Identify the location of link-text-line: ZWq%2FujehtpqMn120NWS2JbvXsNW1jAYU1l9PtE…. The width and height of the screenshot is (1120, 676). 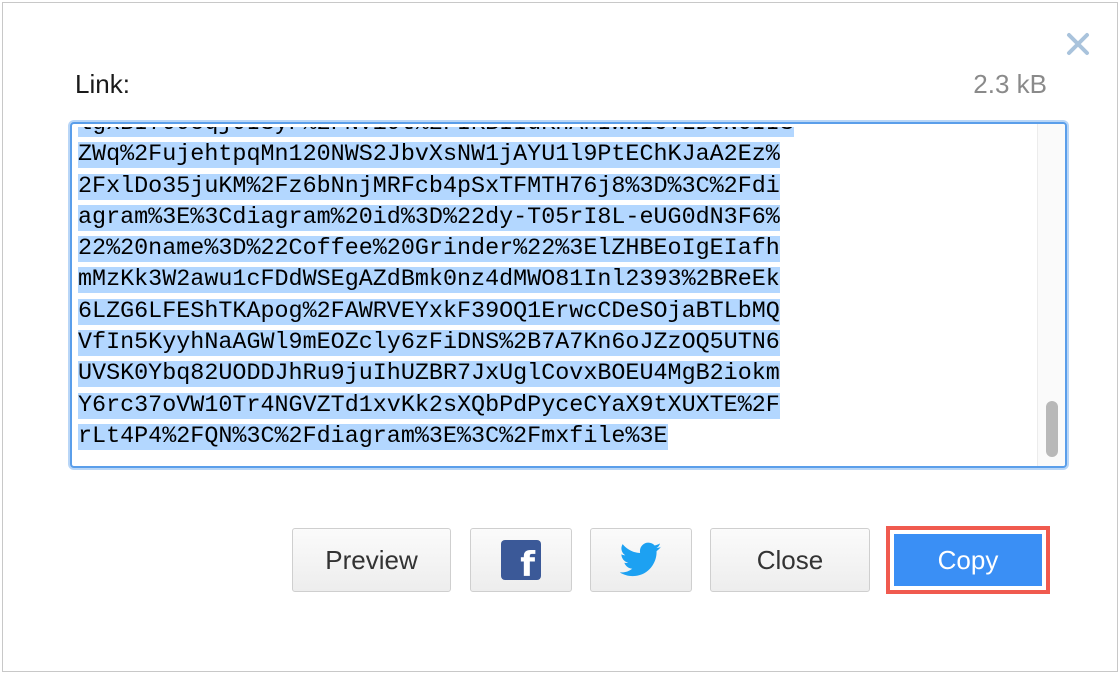
(436, 155).